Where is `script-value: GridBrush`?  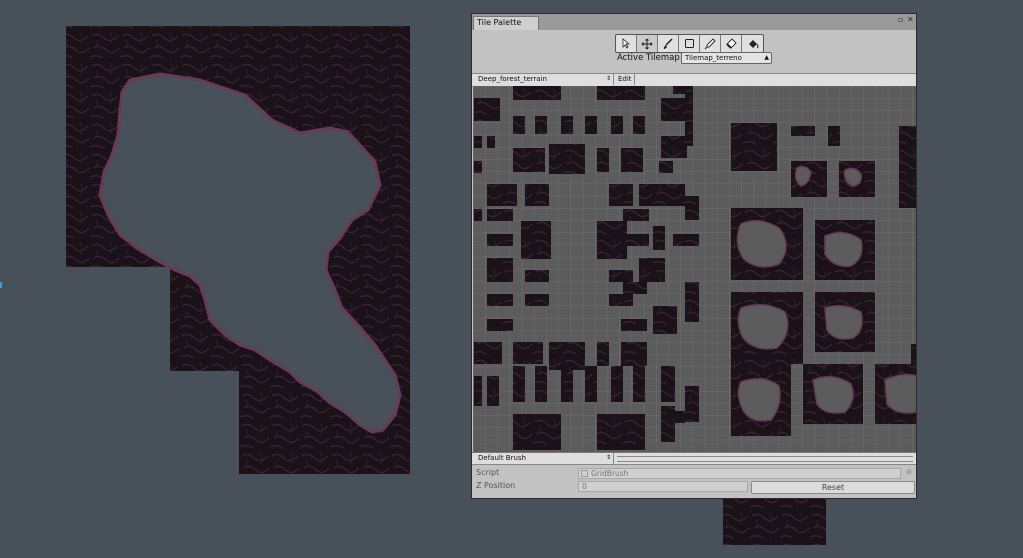
script-value: GridBrush is located at coordinates (610, 473).